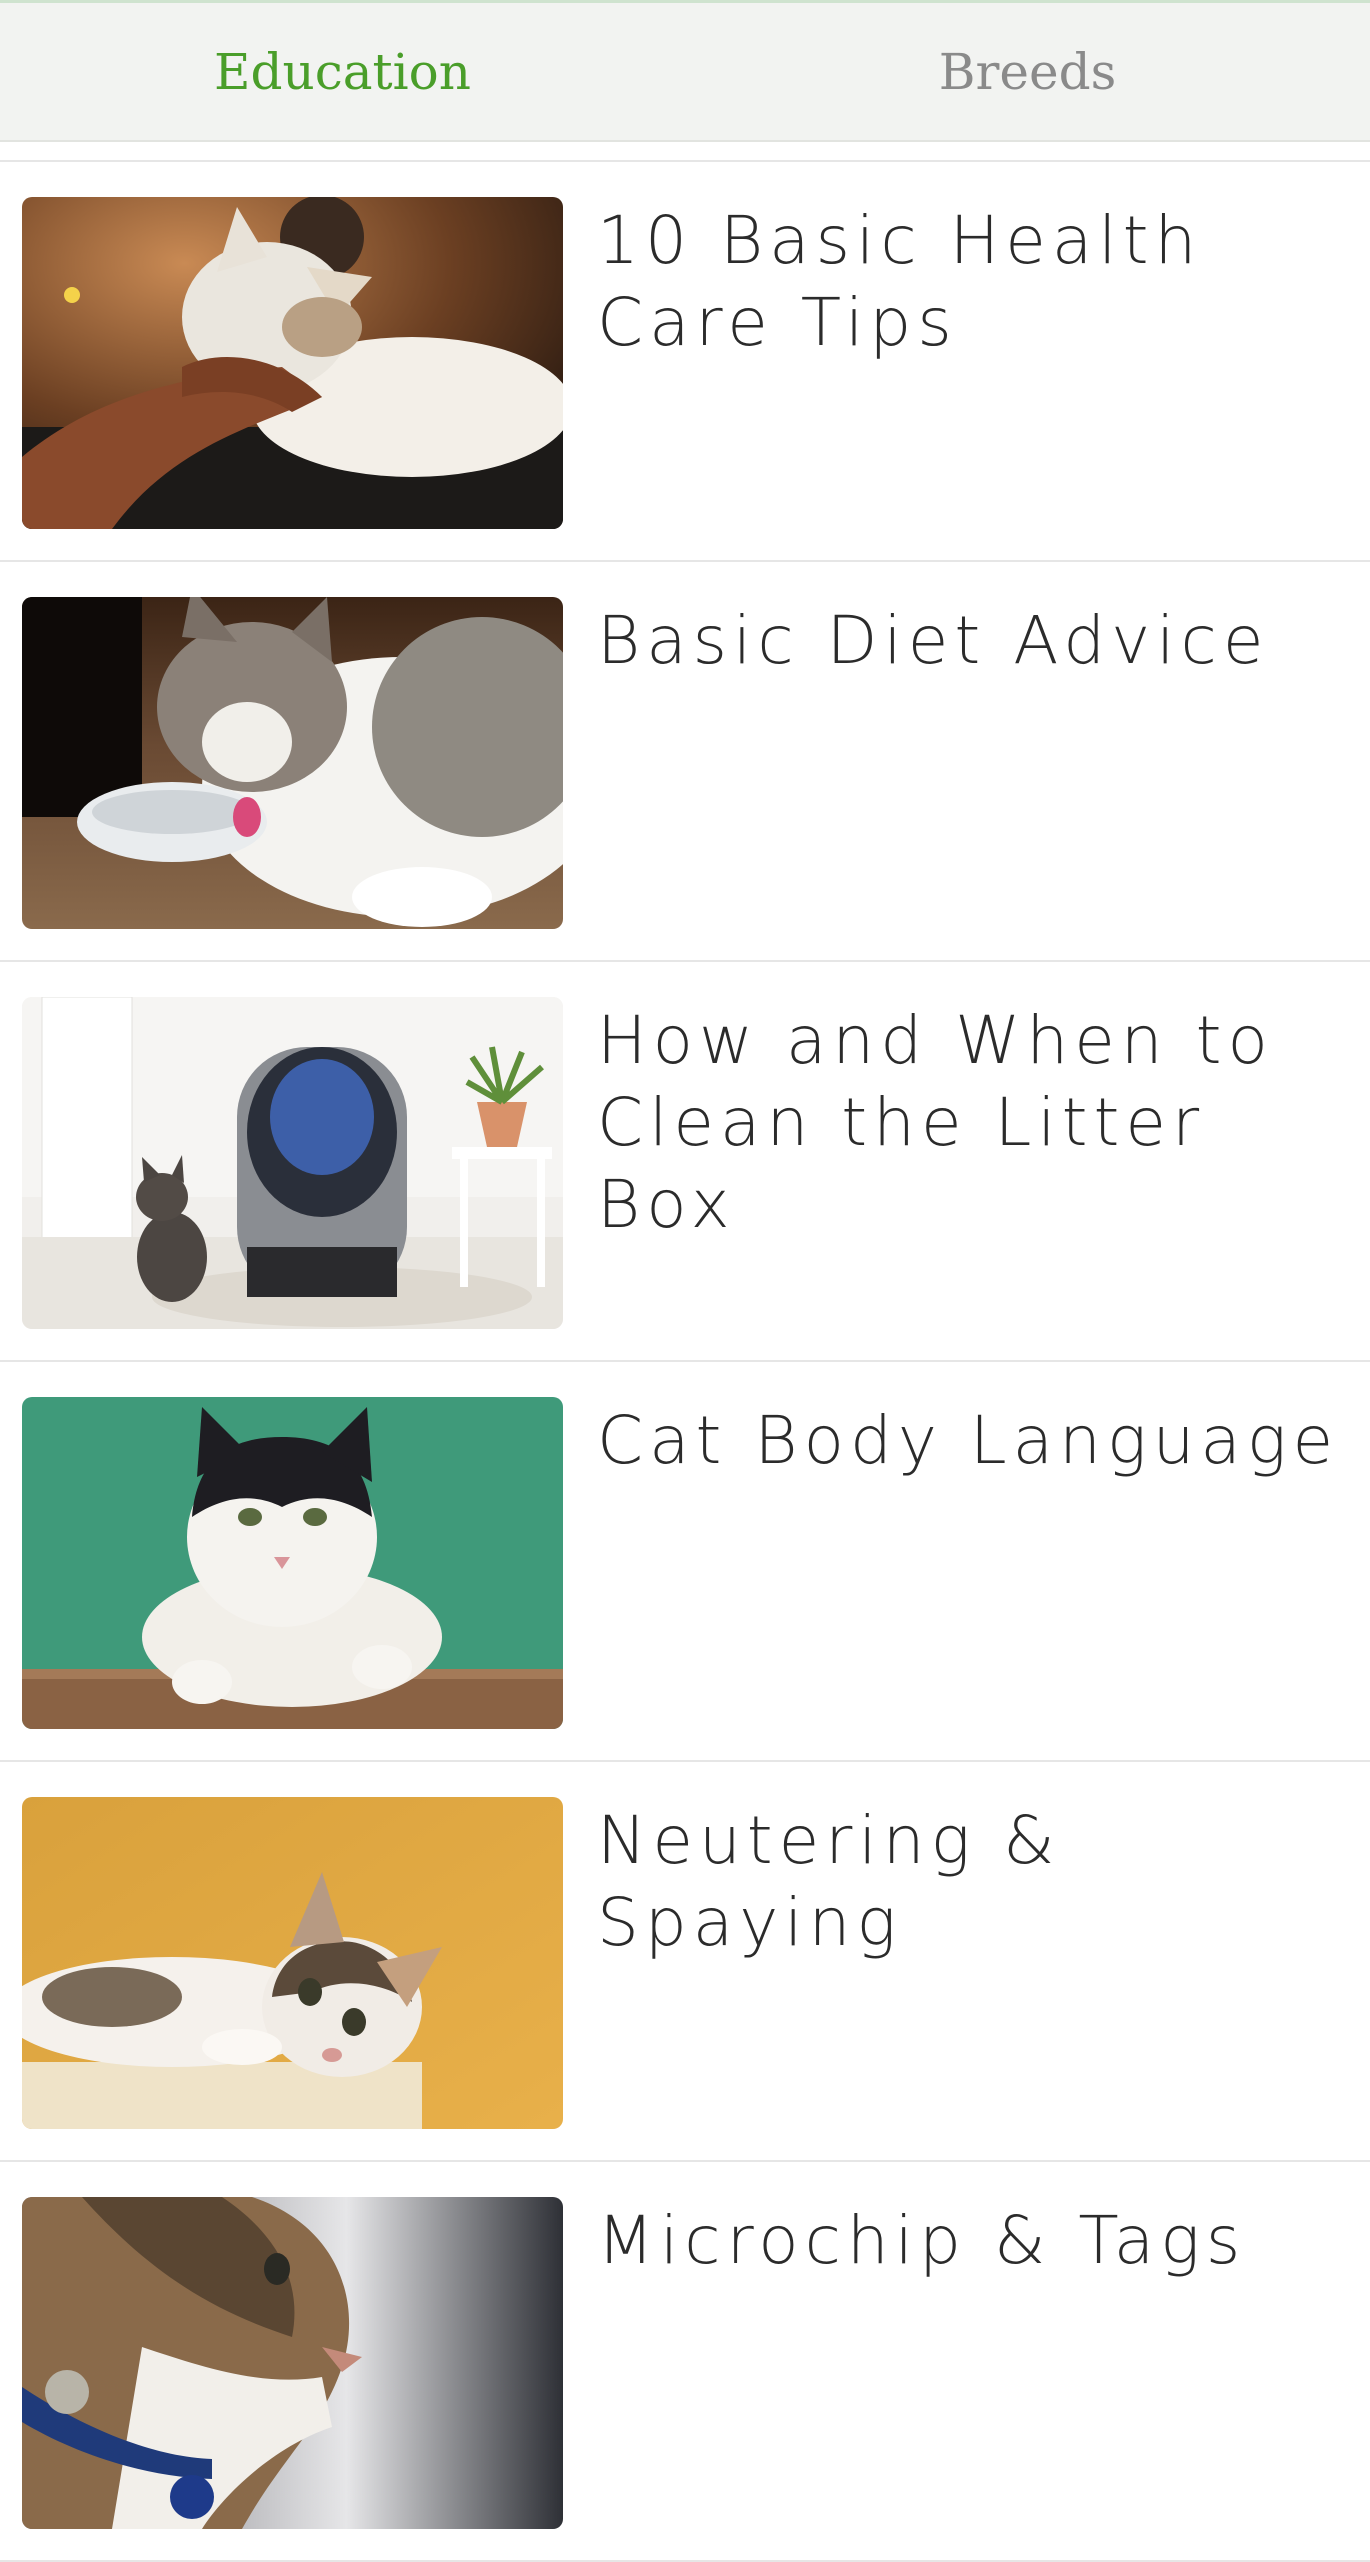  I want to click on cat-with-collar-tag-photo, so click(292, 2363).